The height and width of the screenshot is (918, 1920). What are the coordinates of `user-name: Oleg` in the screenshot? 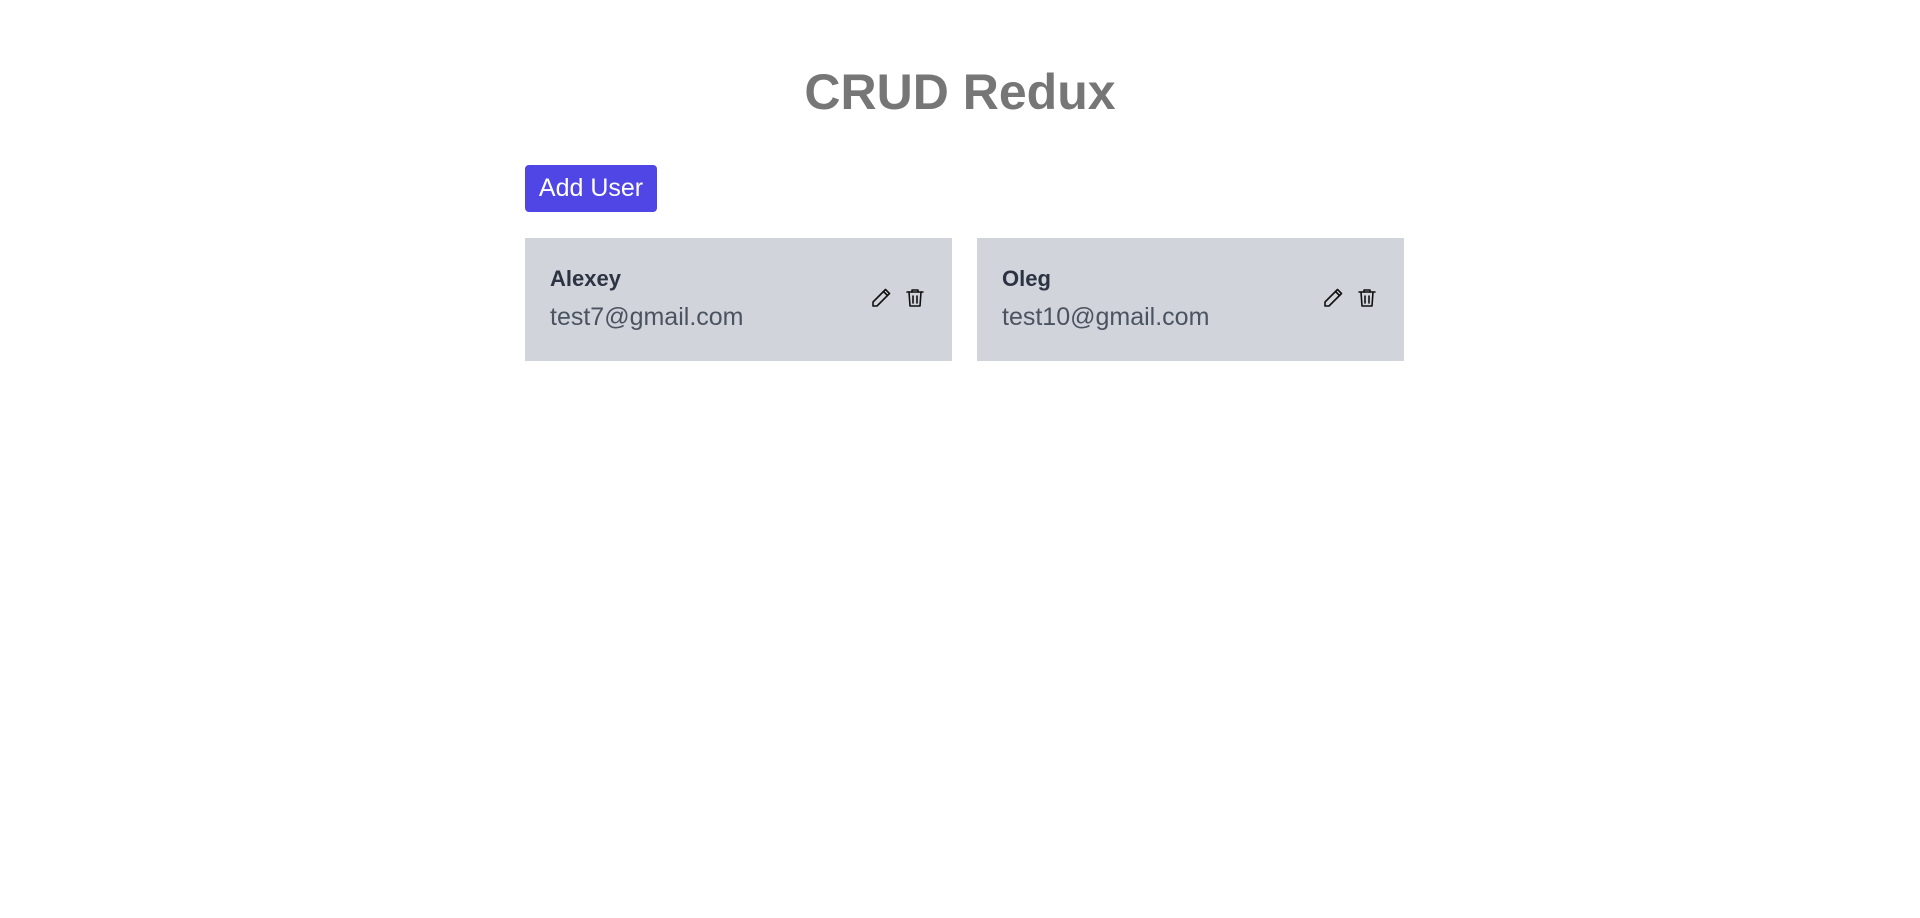 It's located at (1026, 278).